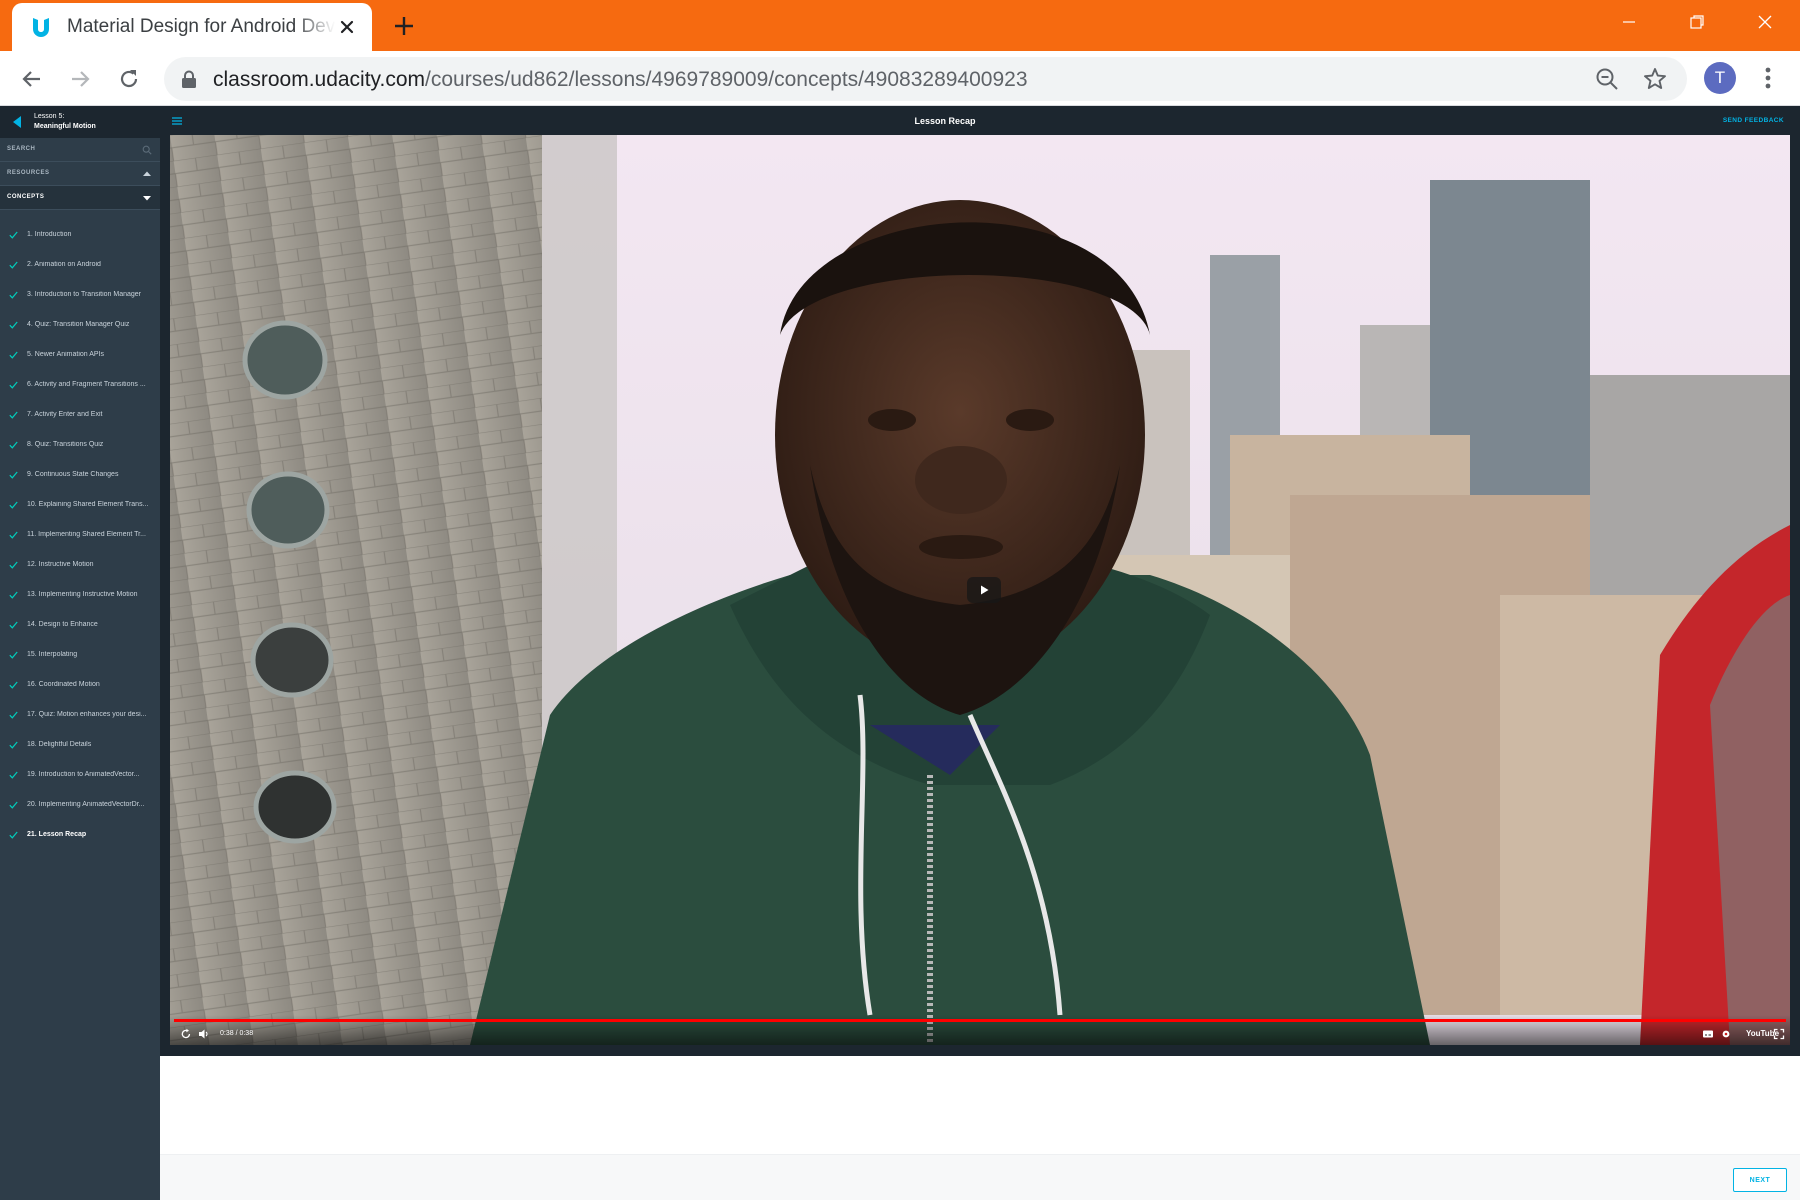 Image resolution: width=1800 pixels, height=1200 pixels. What do you see at coordinates (73, 474) in the screenshot?
I see `concept-item-label: 9. Continuous State Changes` at bounding box center [73, 474].